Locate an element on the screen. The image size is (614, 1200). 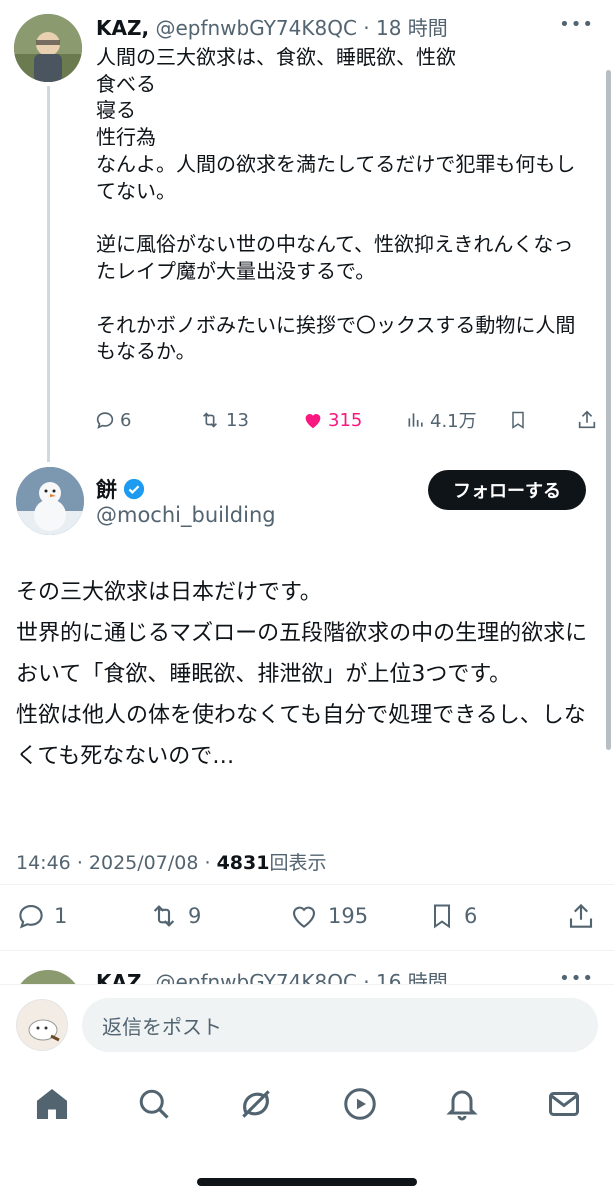
parent-reply-button: 6 is located at coordinates (112, 420).